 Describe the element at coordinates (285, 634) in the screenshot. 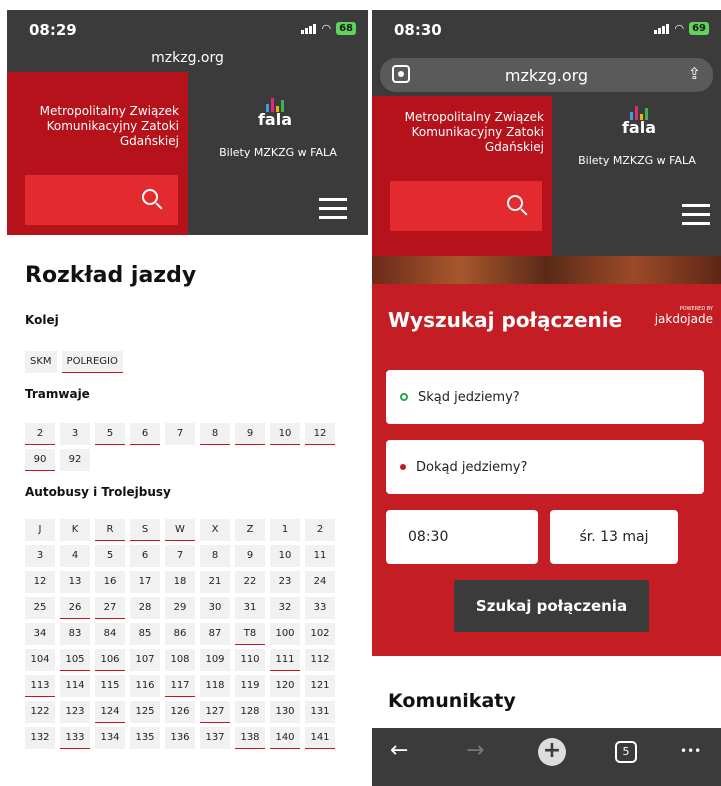

I see `line-button: 100` at that location.